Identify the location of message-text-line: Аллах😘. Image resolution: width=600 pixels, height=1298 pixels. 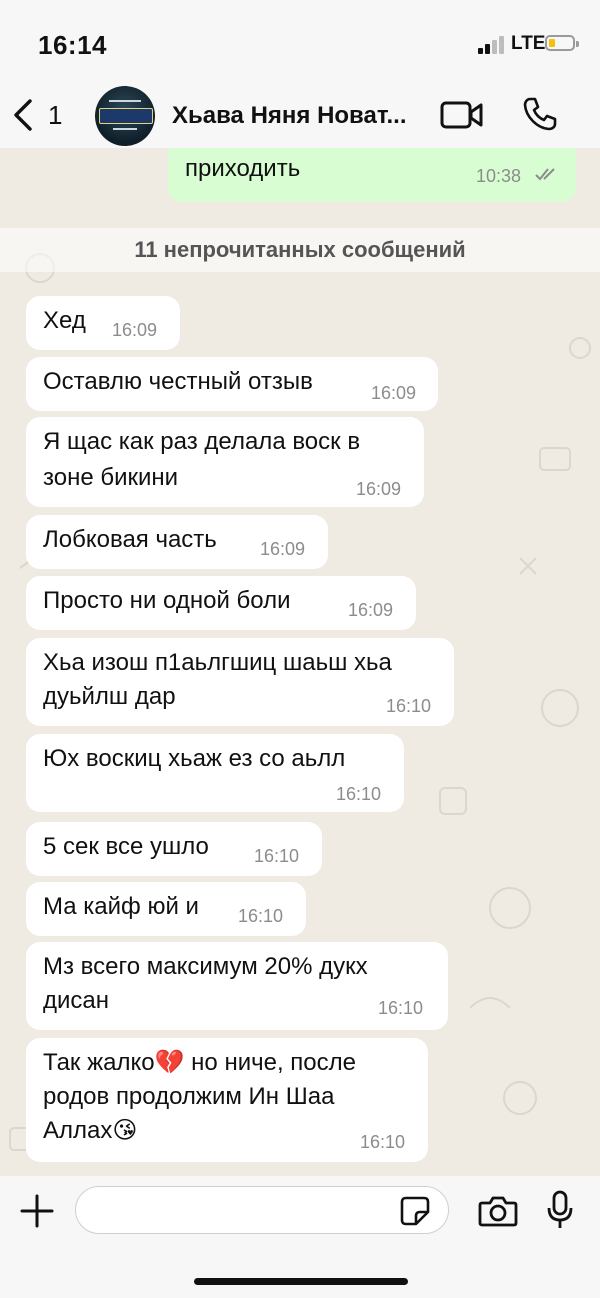
(90, 1130).